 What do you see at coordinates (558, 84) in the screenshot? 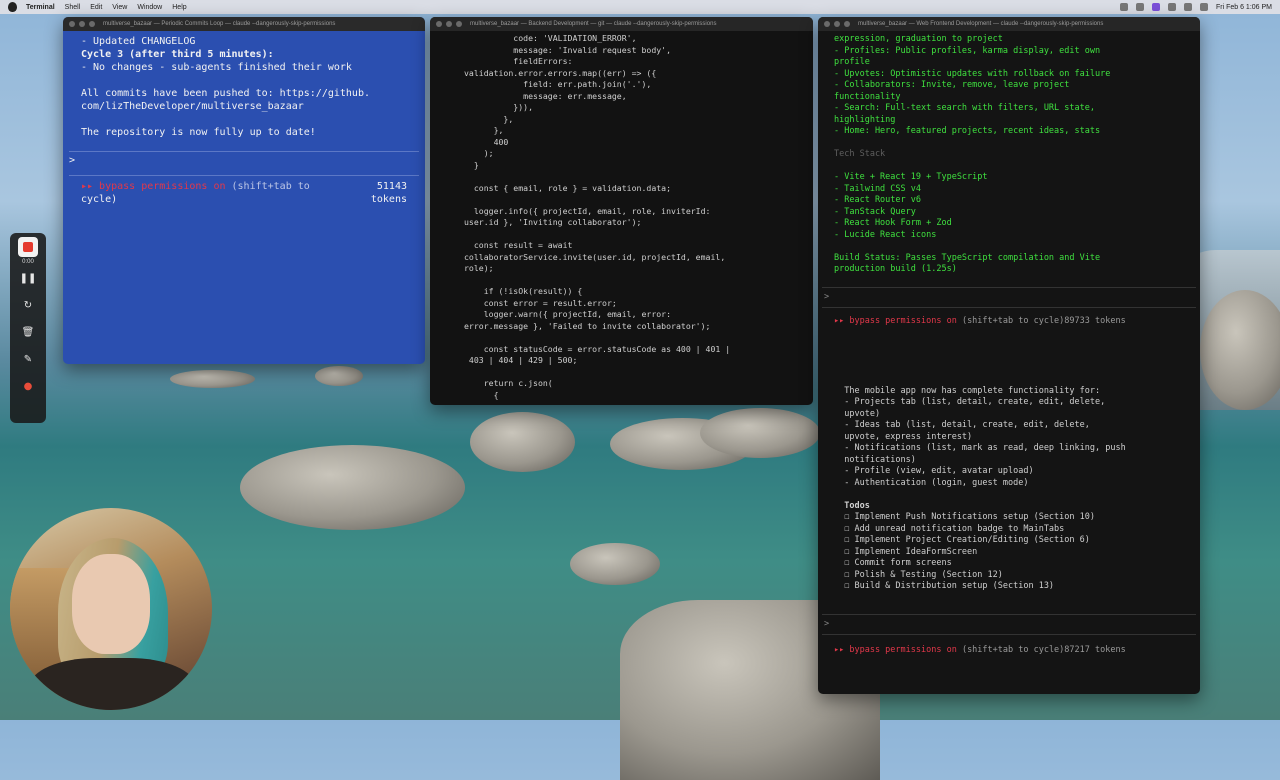
I see `code-line: field: err.path.join('.'),` at bounding box center [558, 84].